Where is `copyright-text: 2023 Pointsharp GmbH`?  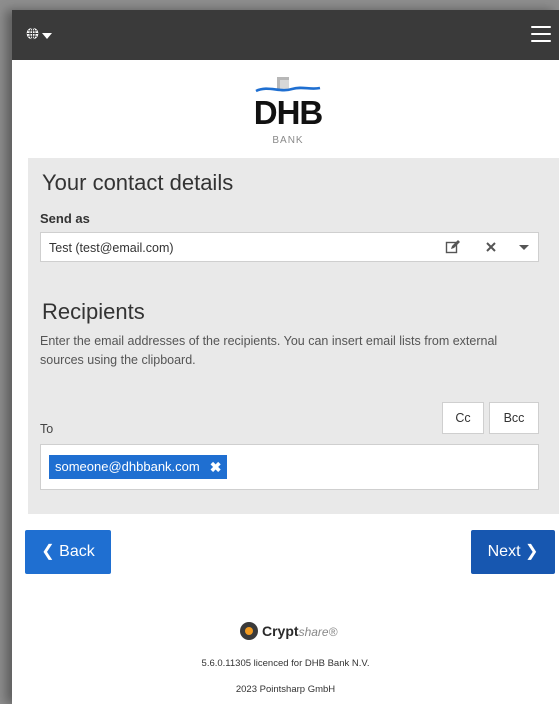
copyright-text: 2023 Pointsharp GmbH is located at coordinates (285, 689).